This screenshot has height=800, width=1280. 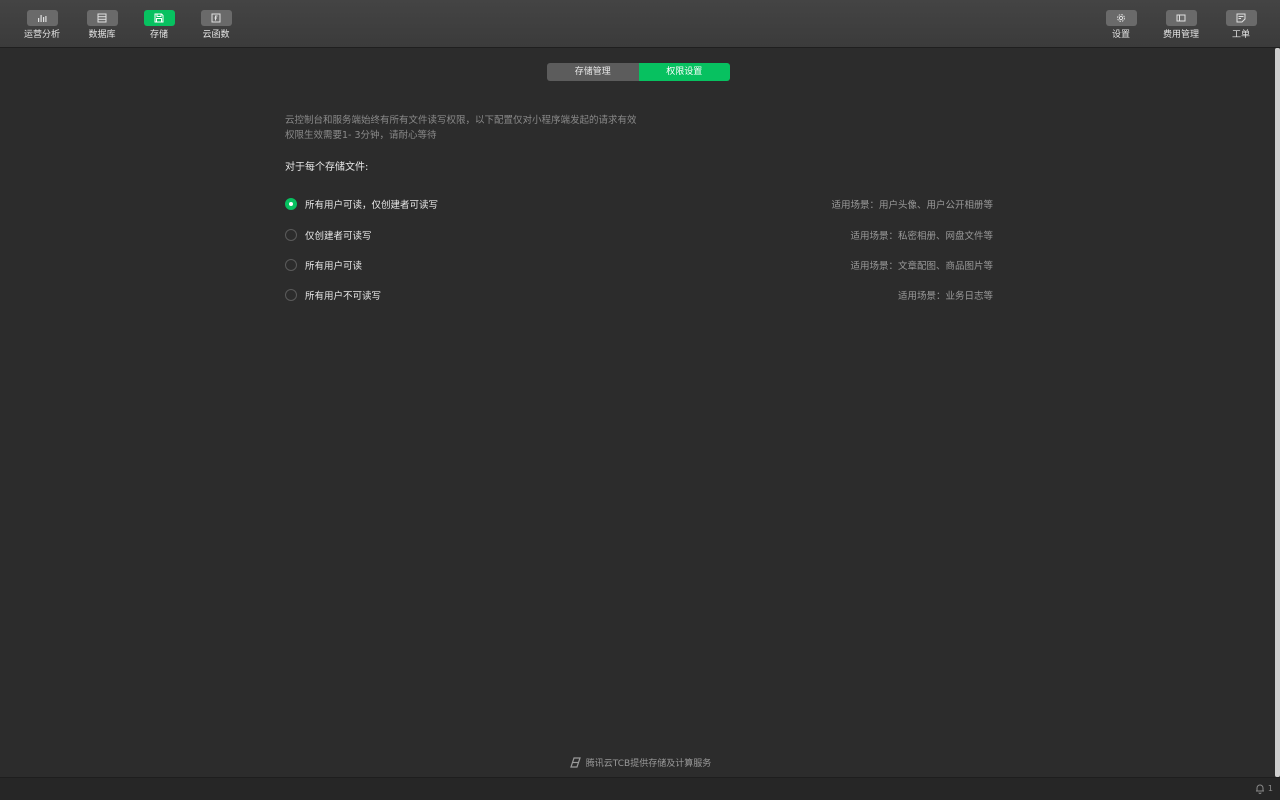 What do you see at coordinates (945, 296) in the screenshot?
I see `option-hint: 适用场景：业务日志等` at bounding box center [945, 296].